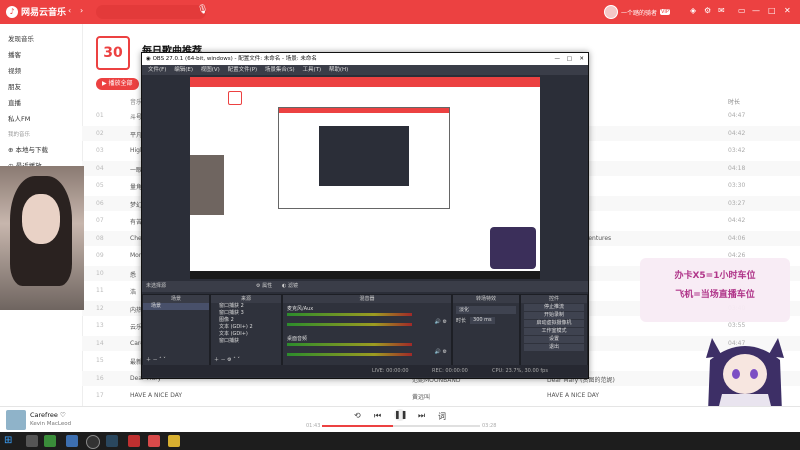  I want to click on row-number: 04, so click(100, 168).